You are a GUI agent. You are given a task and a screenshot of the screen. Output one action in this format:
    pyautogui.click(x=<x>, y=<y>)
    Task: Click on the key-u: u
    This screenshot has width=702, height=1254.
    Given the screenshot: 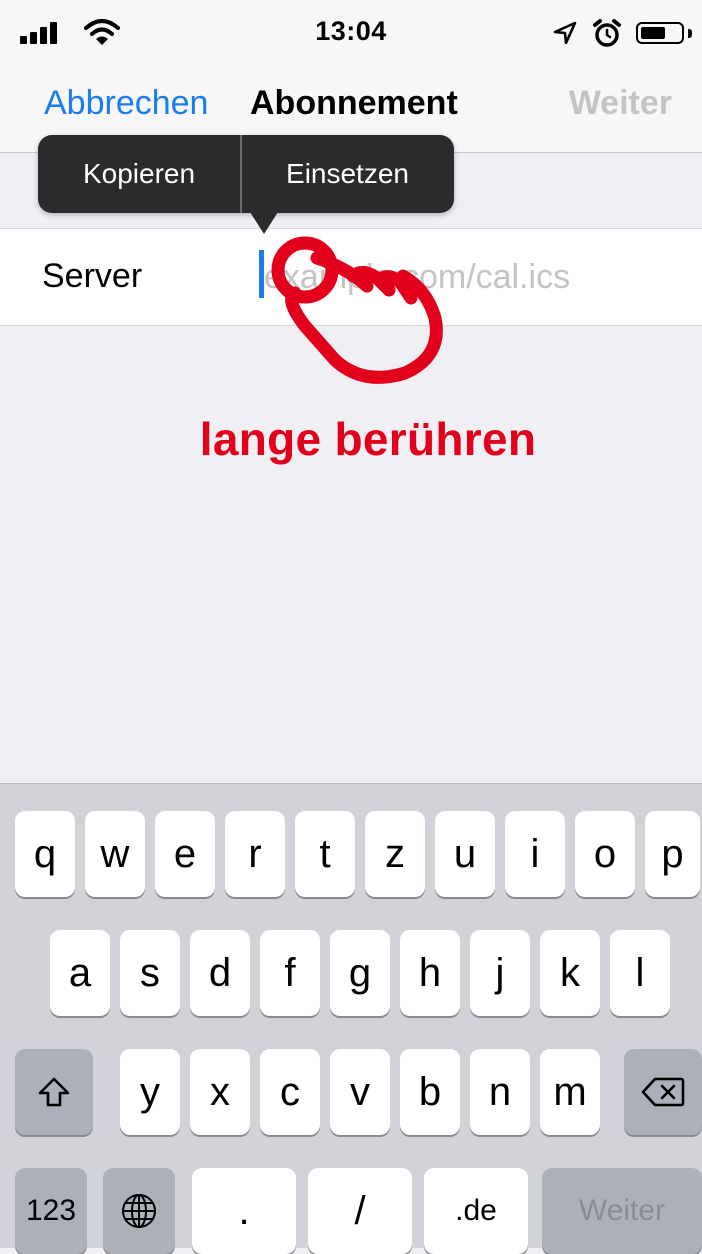 What is the action you would take?
    pyautogui.click(x=465, y=854)
    